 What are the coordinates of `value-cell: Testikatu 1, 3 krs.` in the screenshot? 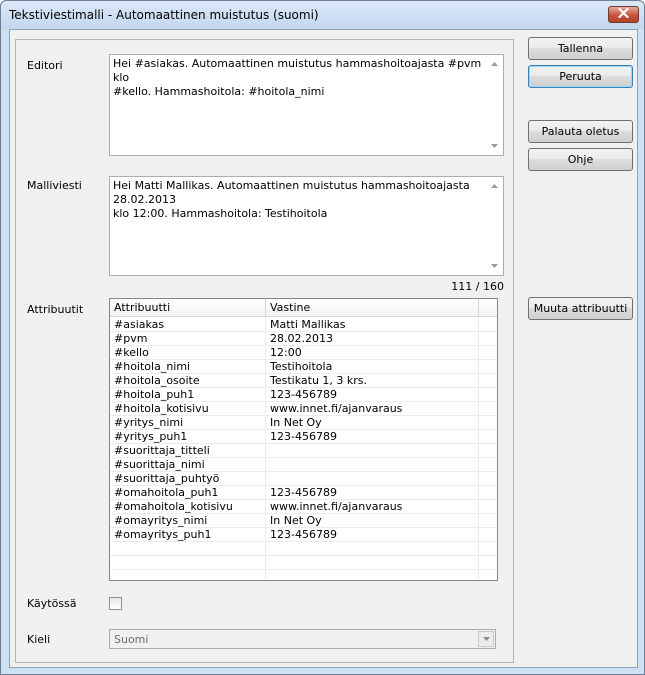 It's located at (372, 381).